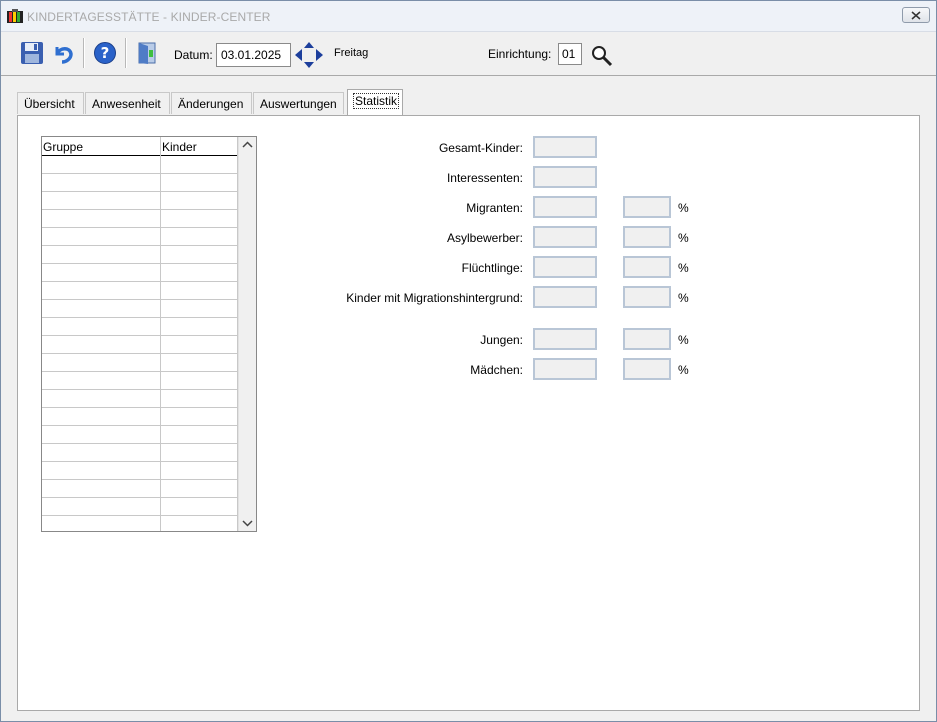 This screenshot has height=722, width=937. Describe the element at coordinates (468, 16) in the screenshot. I see `title-bar: KINDERTAGESSTÄTTE - KINDER-CENTER` at that location.